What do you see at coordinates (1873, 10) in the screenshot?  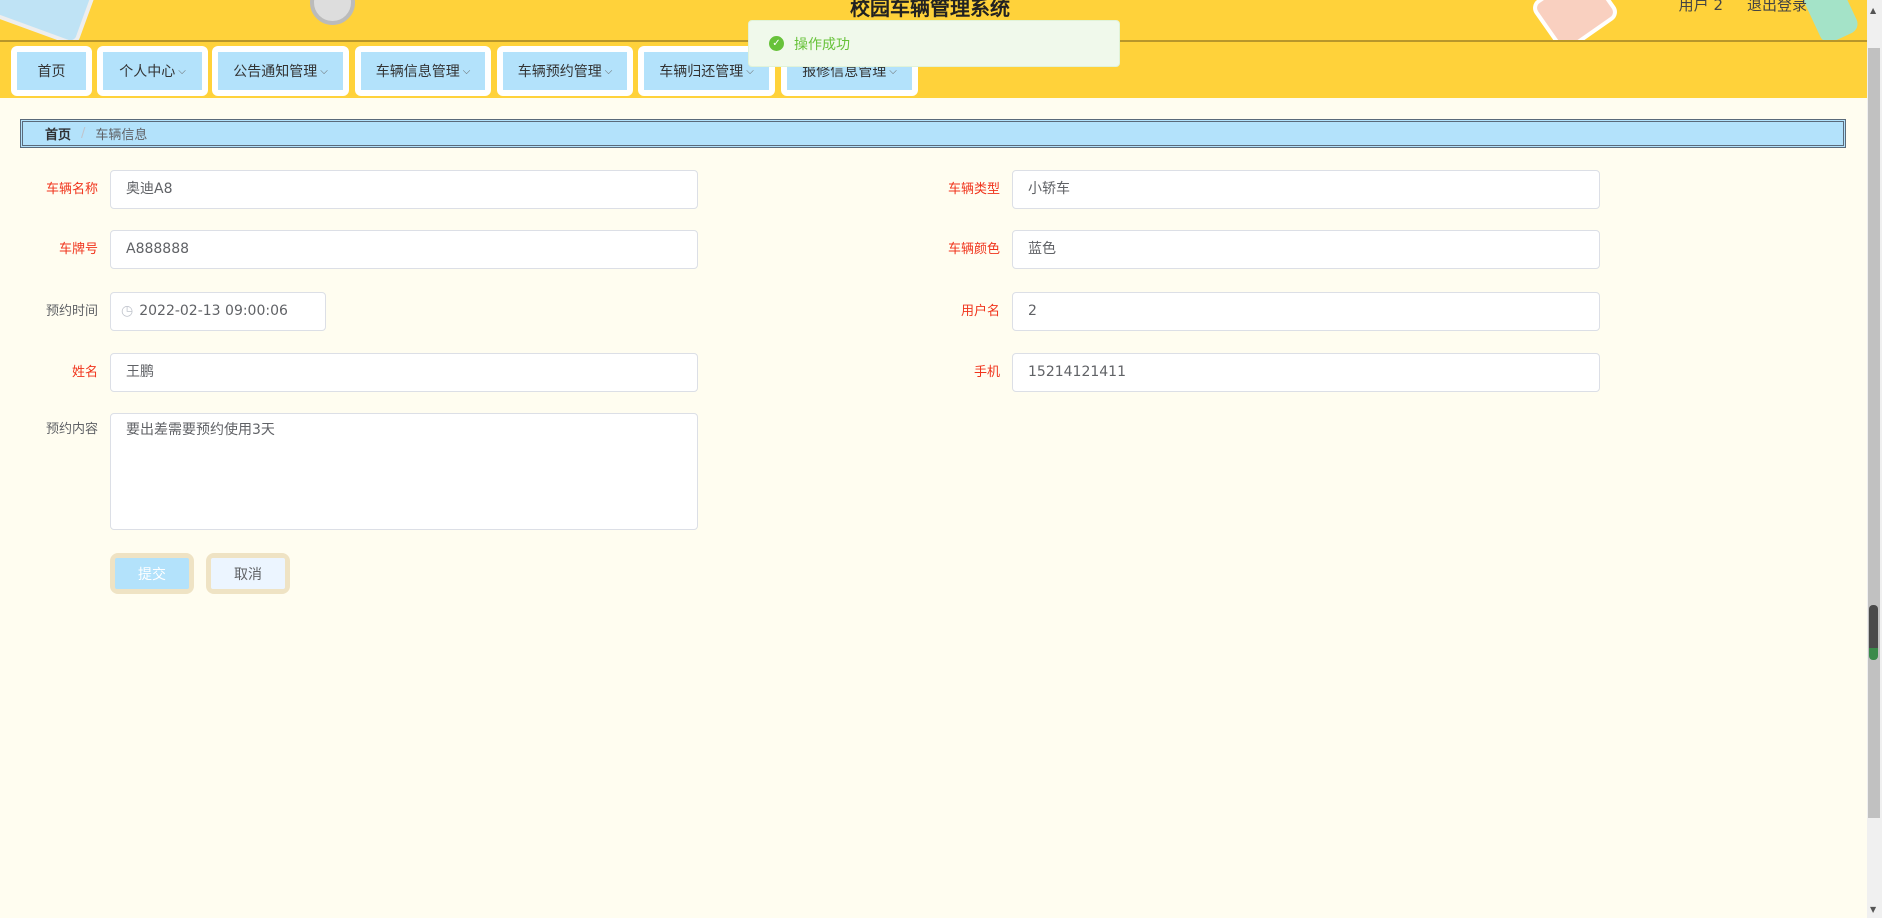 I see `scroll-up-icon: ▲` at bounding box center [1873, 10].